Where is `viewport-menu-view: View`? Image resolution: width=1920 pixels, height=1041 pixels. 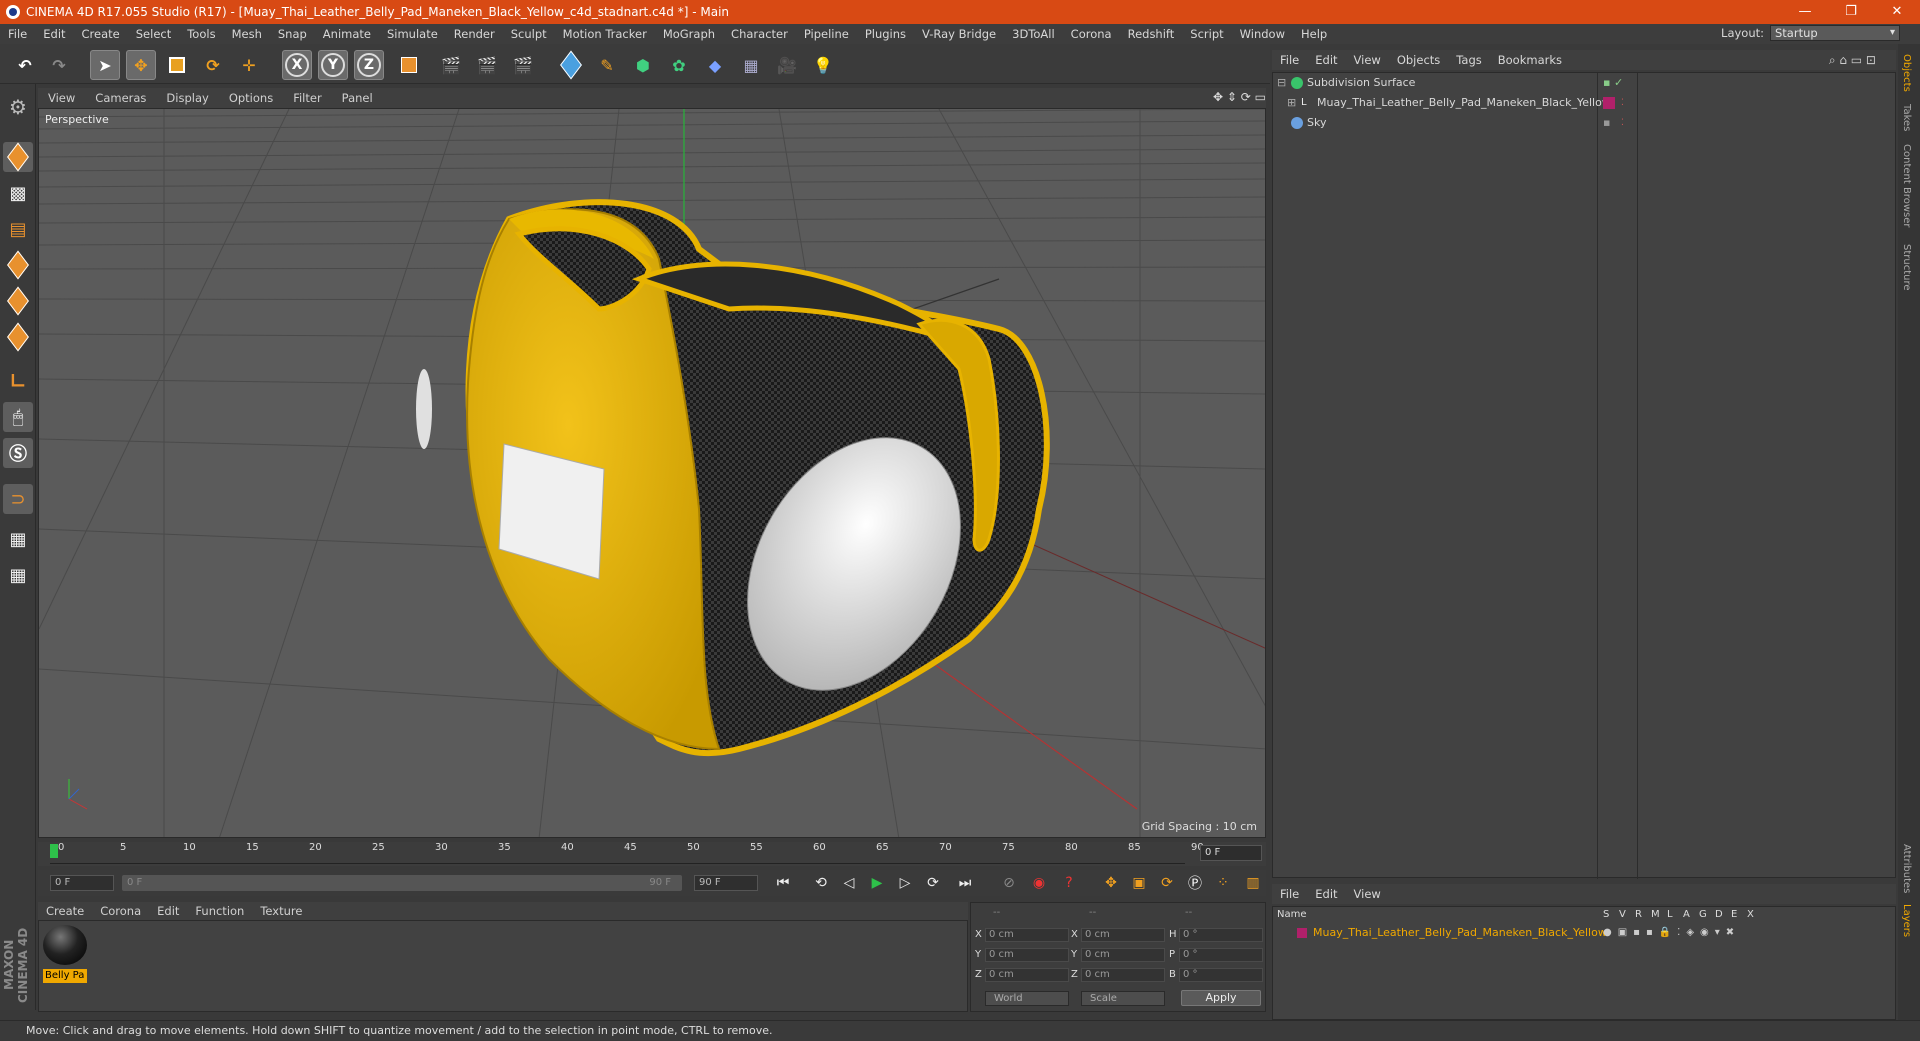
viewport-menu-view: View is located at coordinates (61, 98).